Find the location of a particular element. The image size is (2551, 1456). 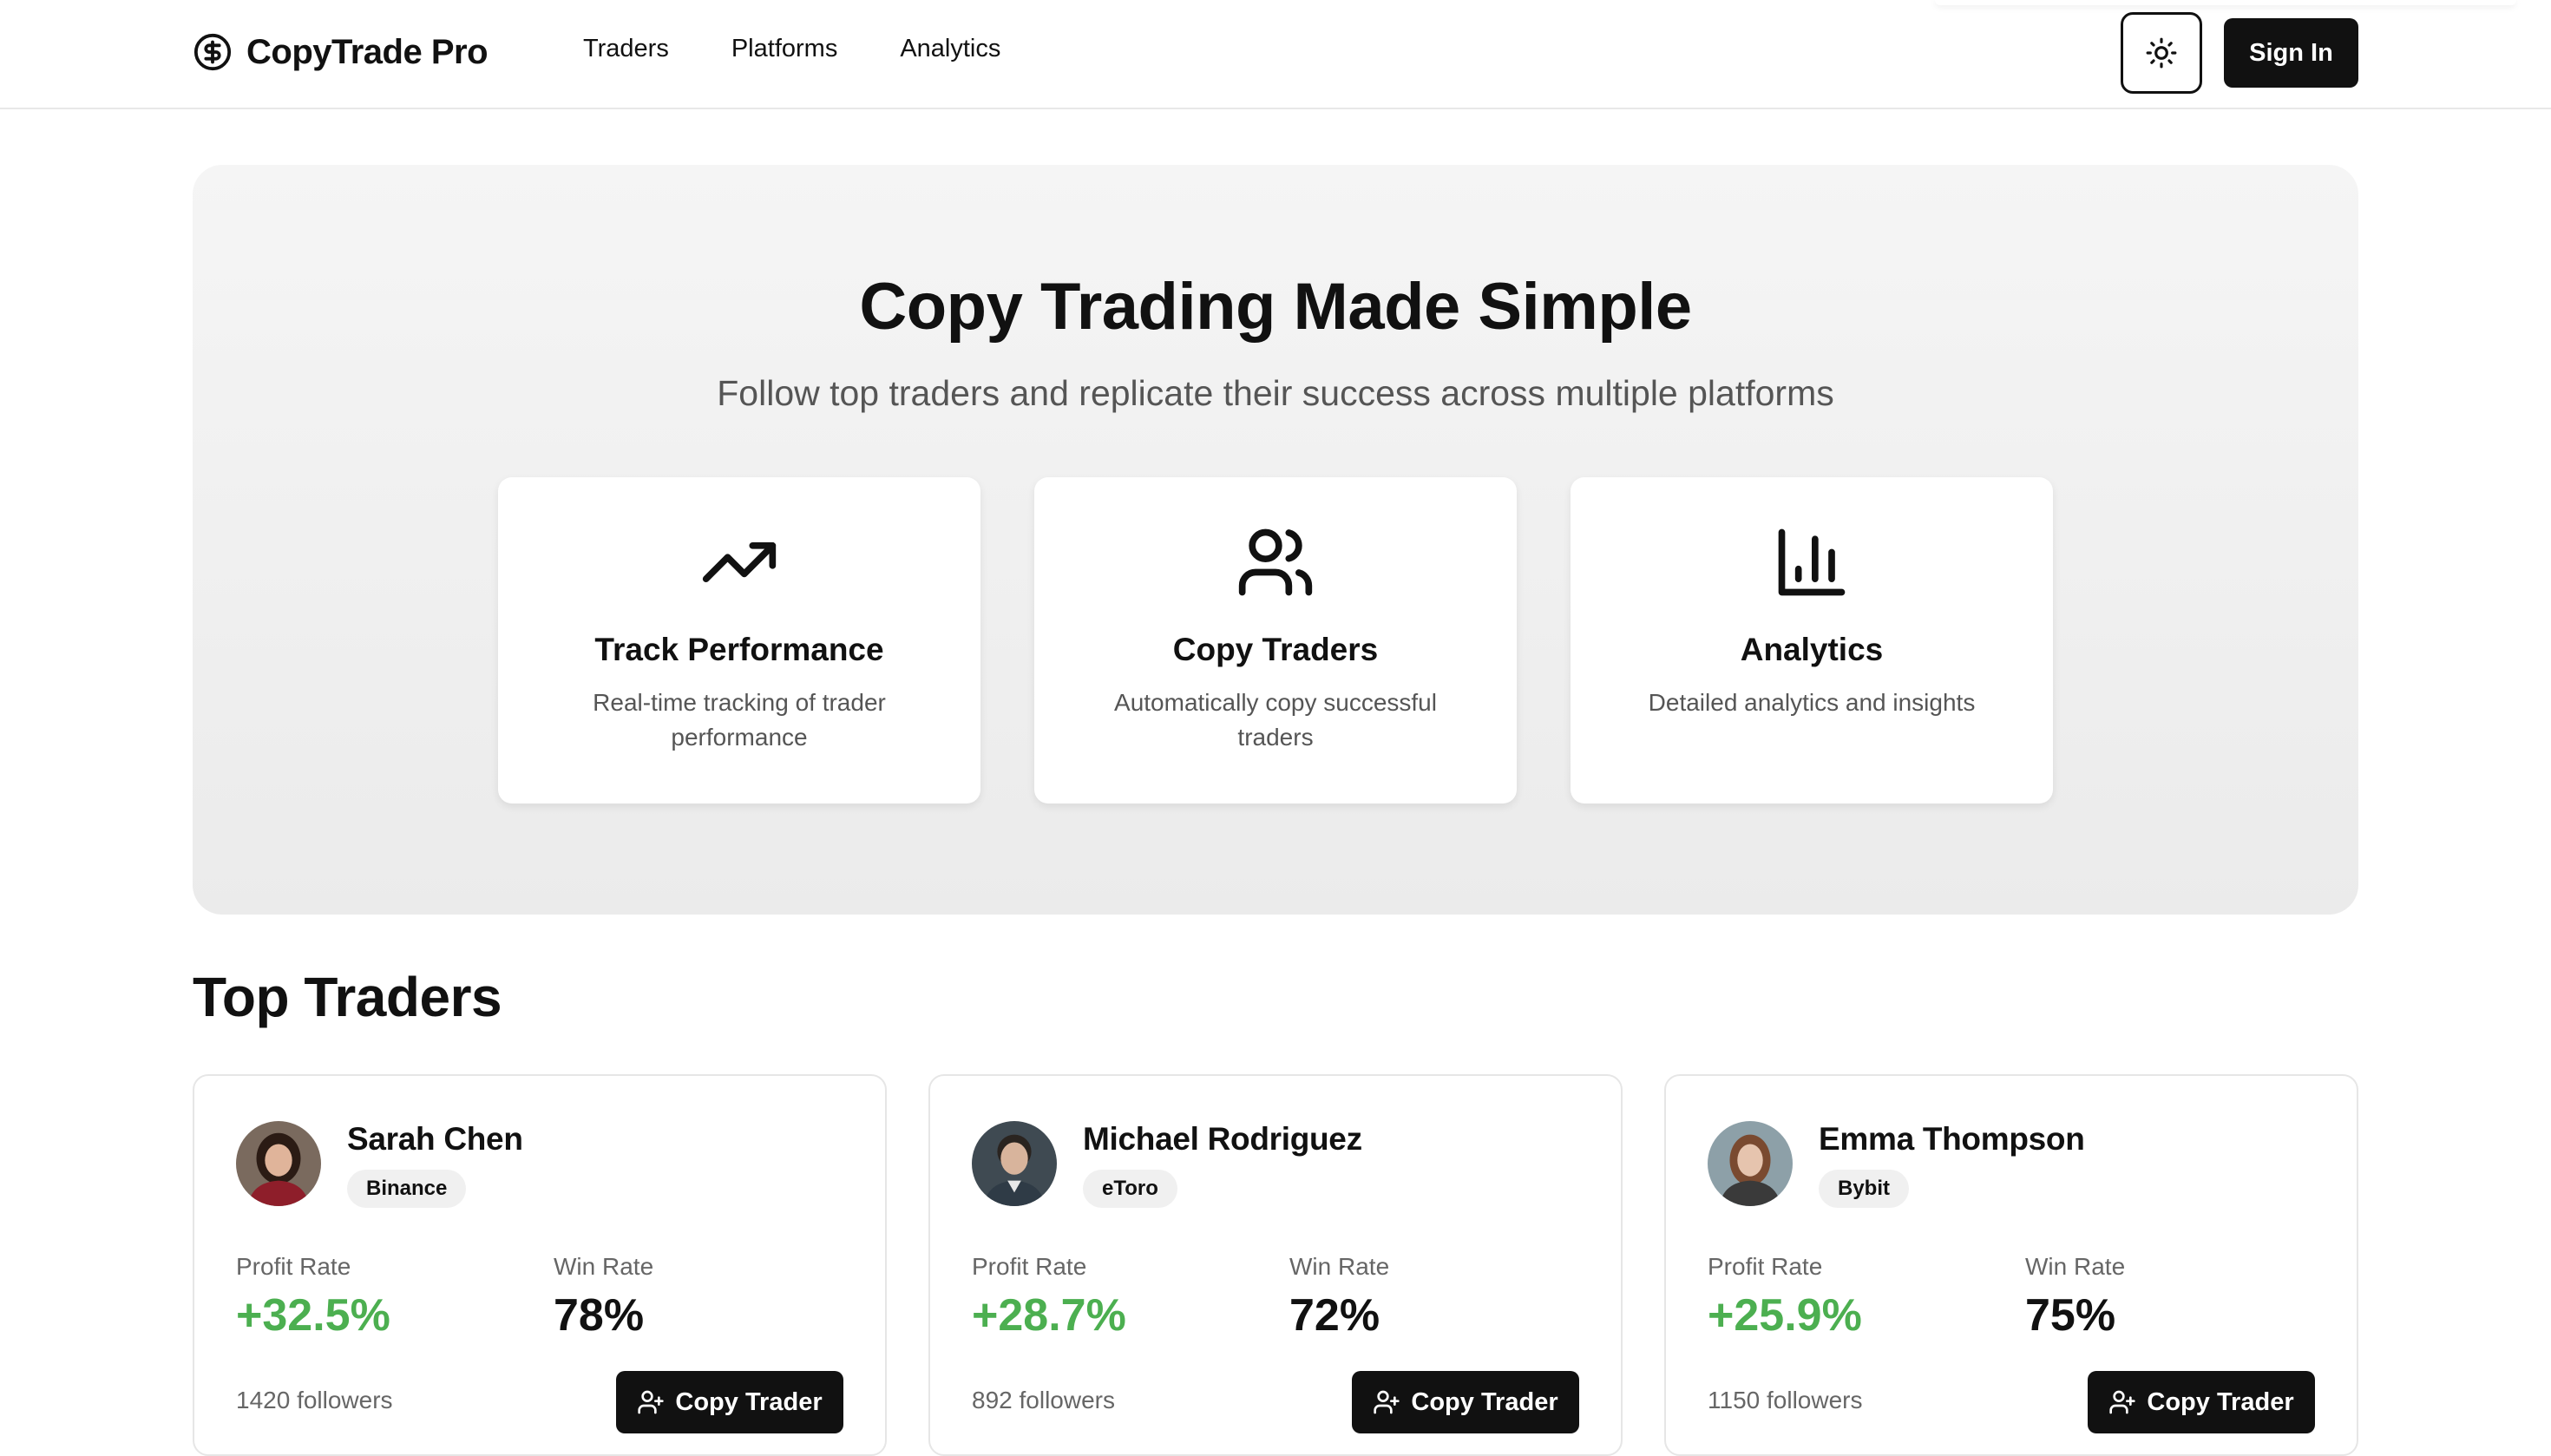

feature-title: Copy Traders is located at coordinates (1275, 649).